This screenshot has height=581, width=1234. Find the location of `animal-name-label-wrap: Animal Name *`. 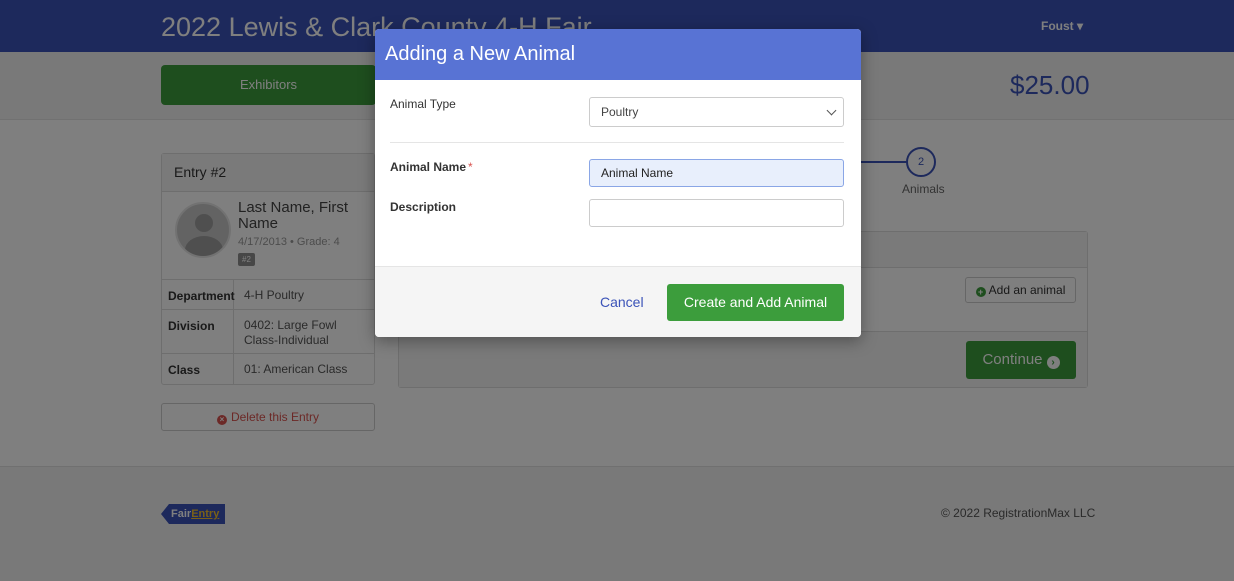

animal-name-label-wrap: Animal Name * is located at coordinates (431, 167).